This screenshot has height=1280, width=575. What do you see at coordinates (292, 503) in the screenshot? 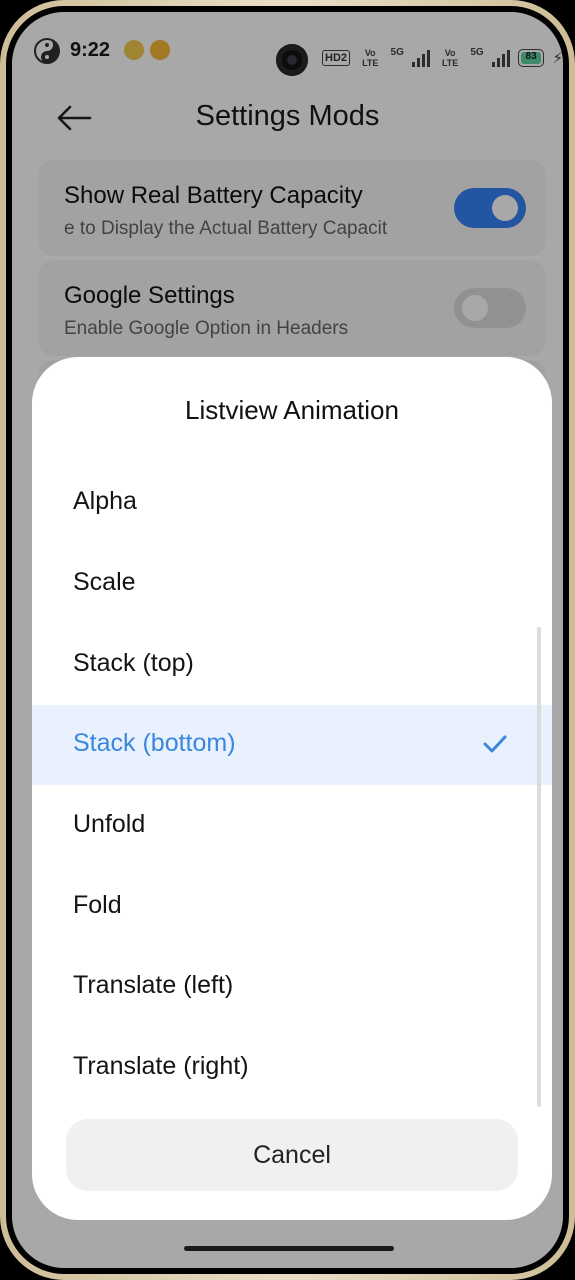
I see `option-alpha: Alpha` at bounding box center [292, 503].